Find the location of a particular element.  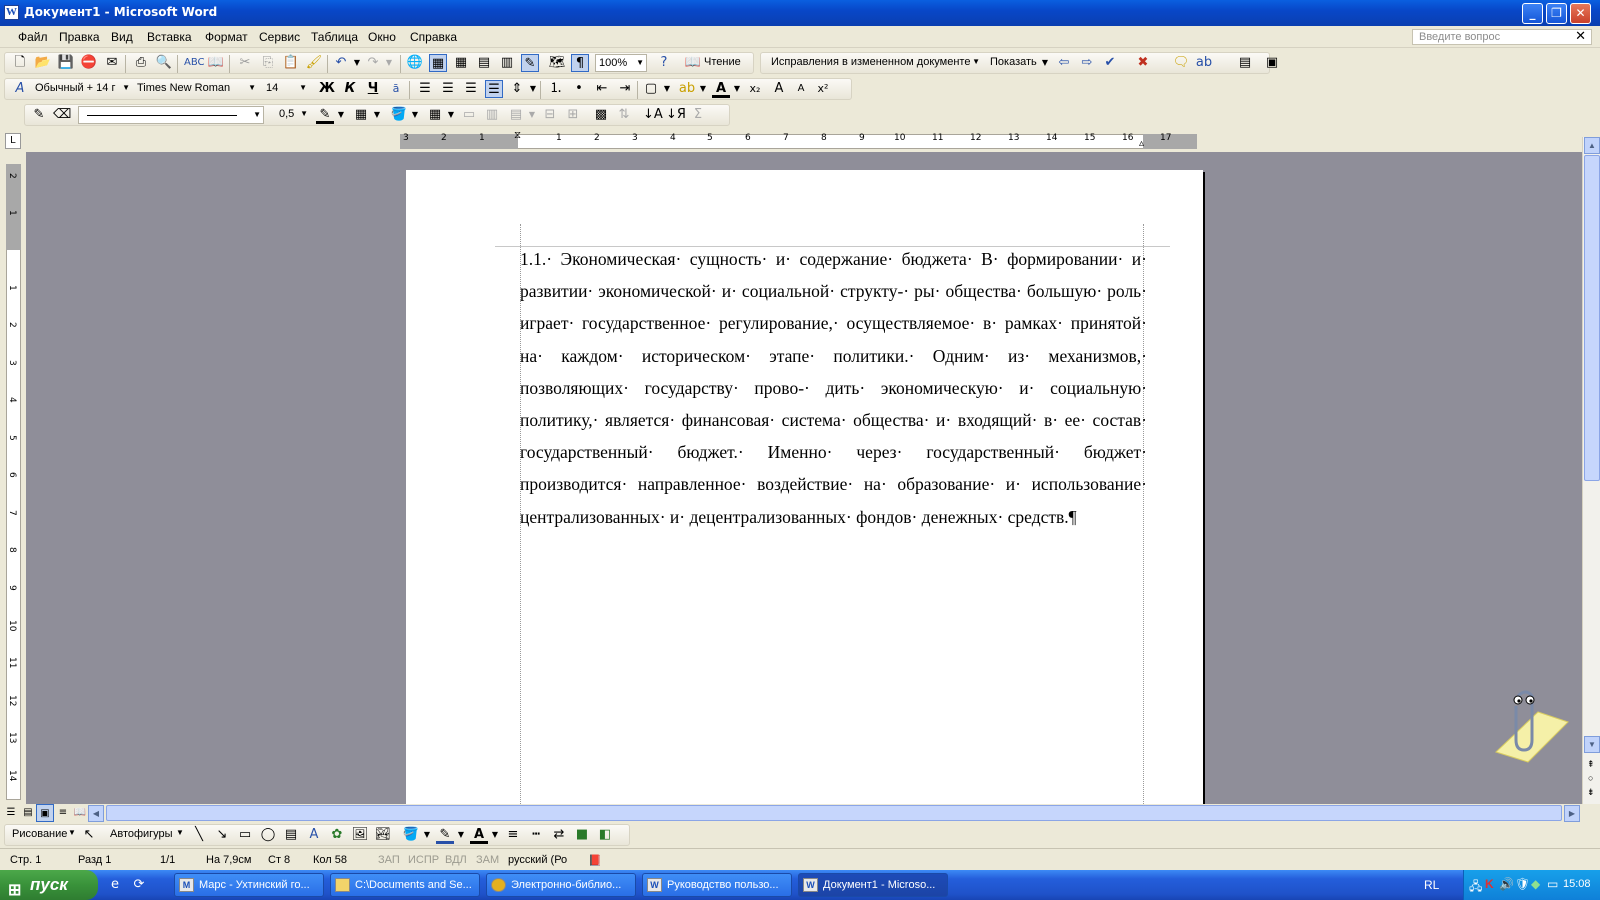

reject-change-icon: ✖ is located at coordinates (1143, 63).